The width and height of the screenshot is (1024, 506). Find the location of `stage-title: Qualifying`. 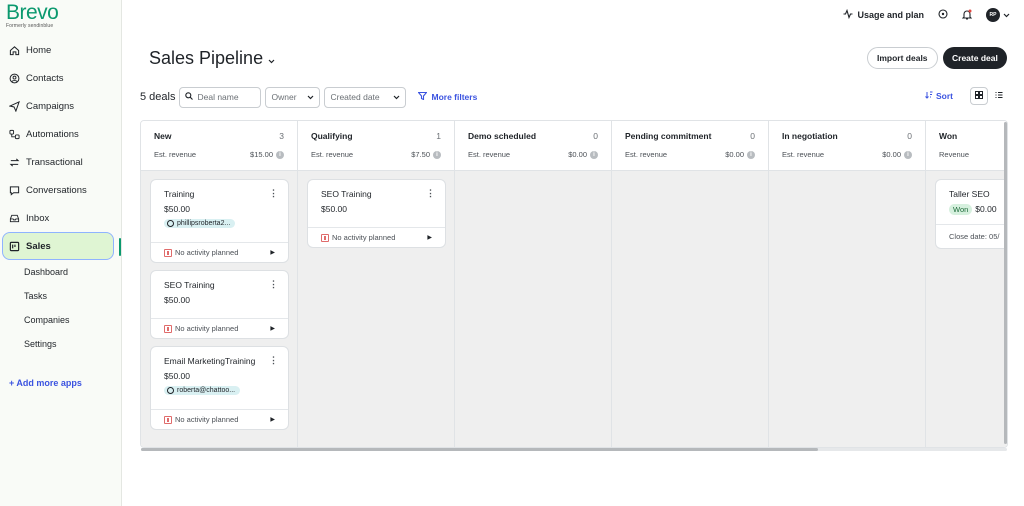

stage-title: Qualifying is located at coordinates (332, 136).